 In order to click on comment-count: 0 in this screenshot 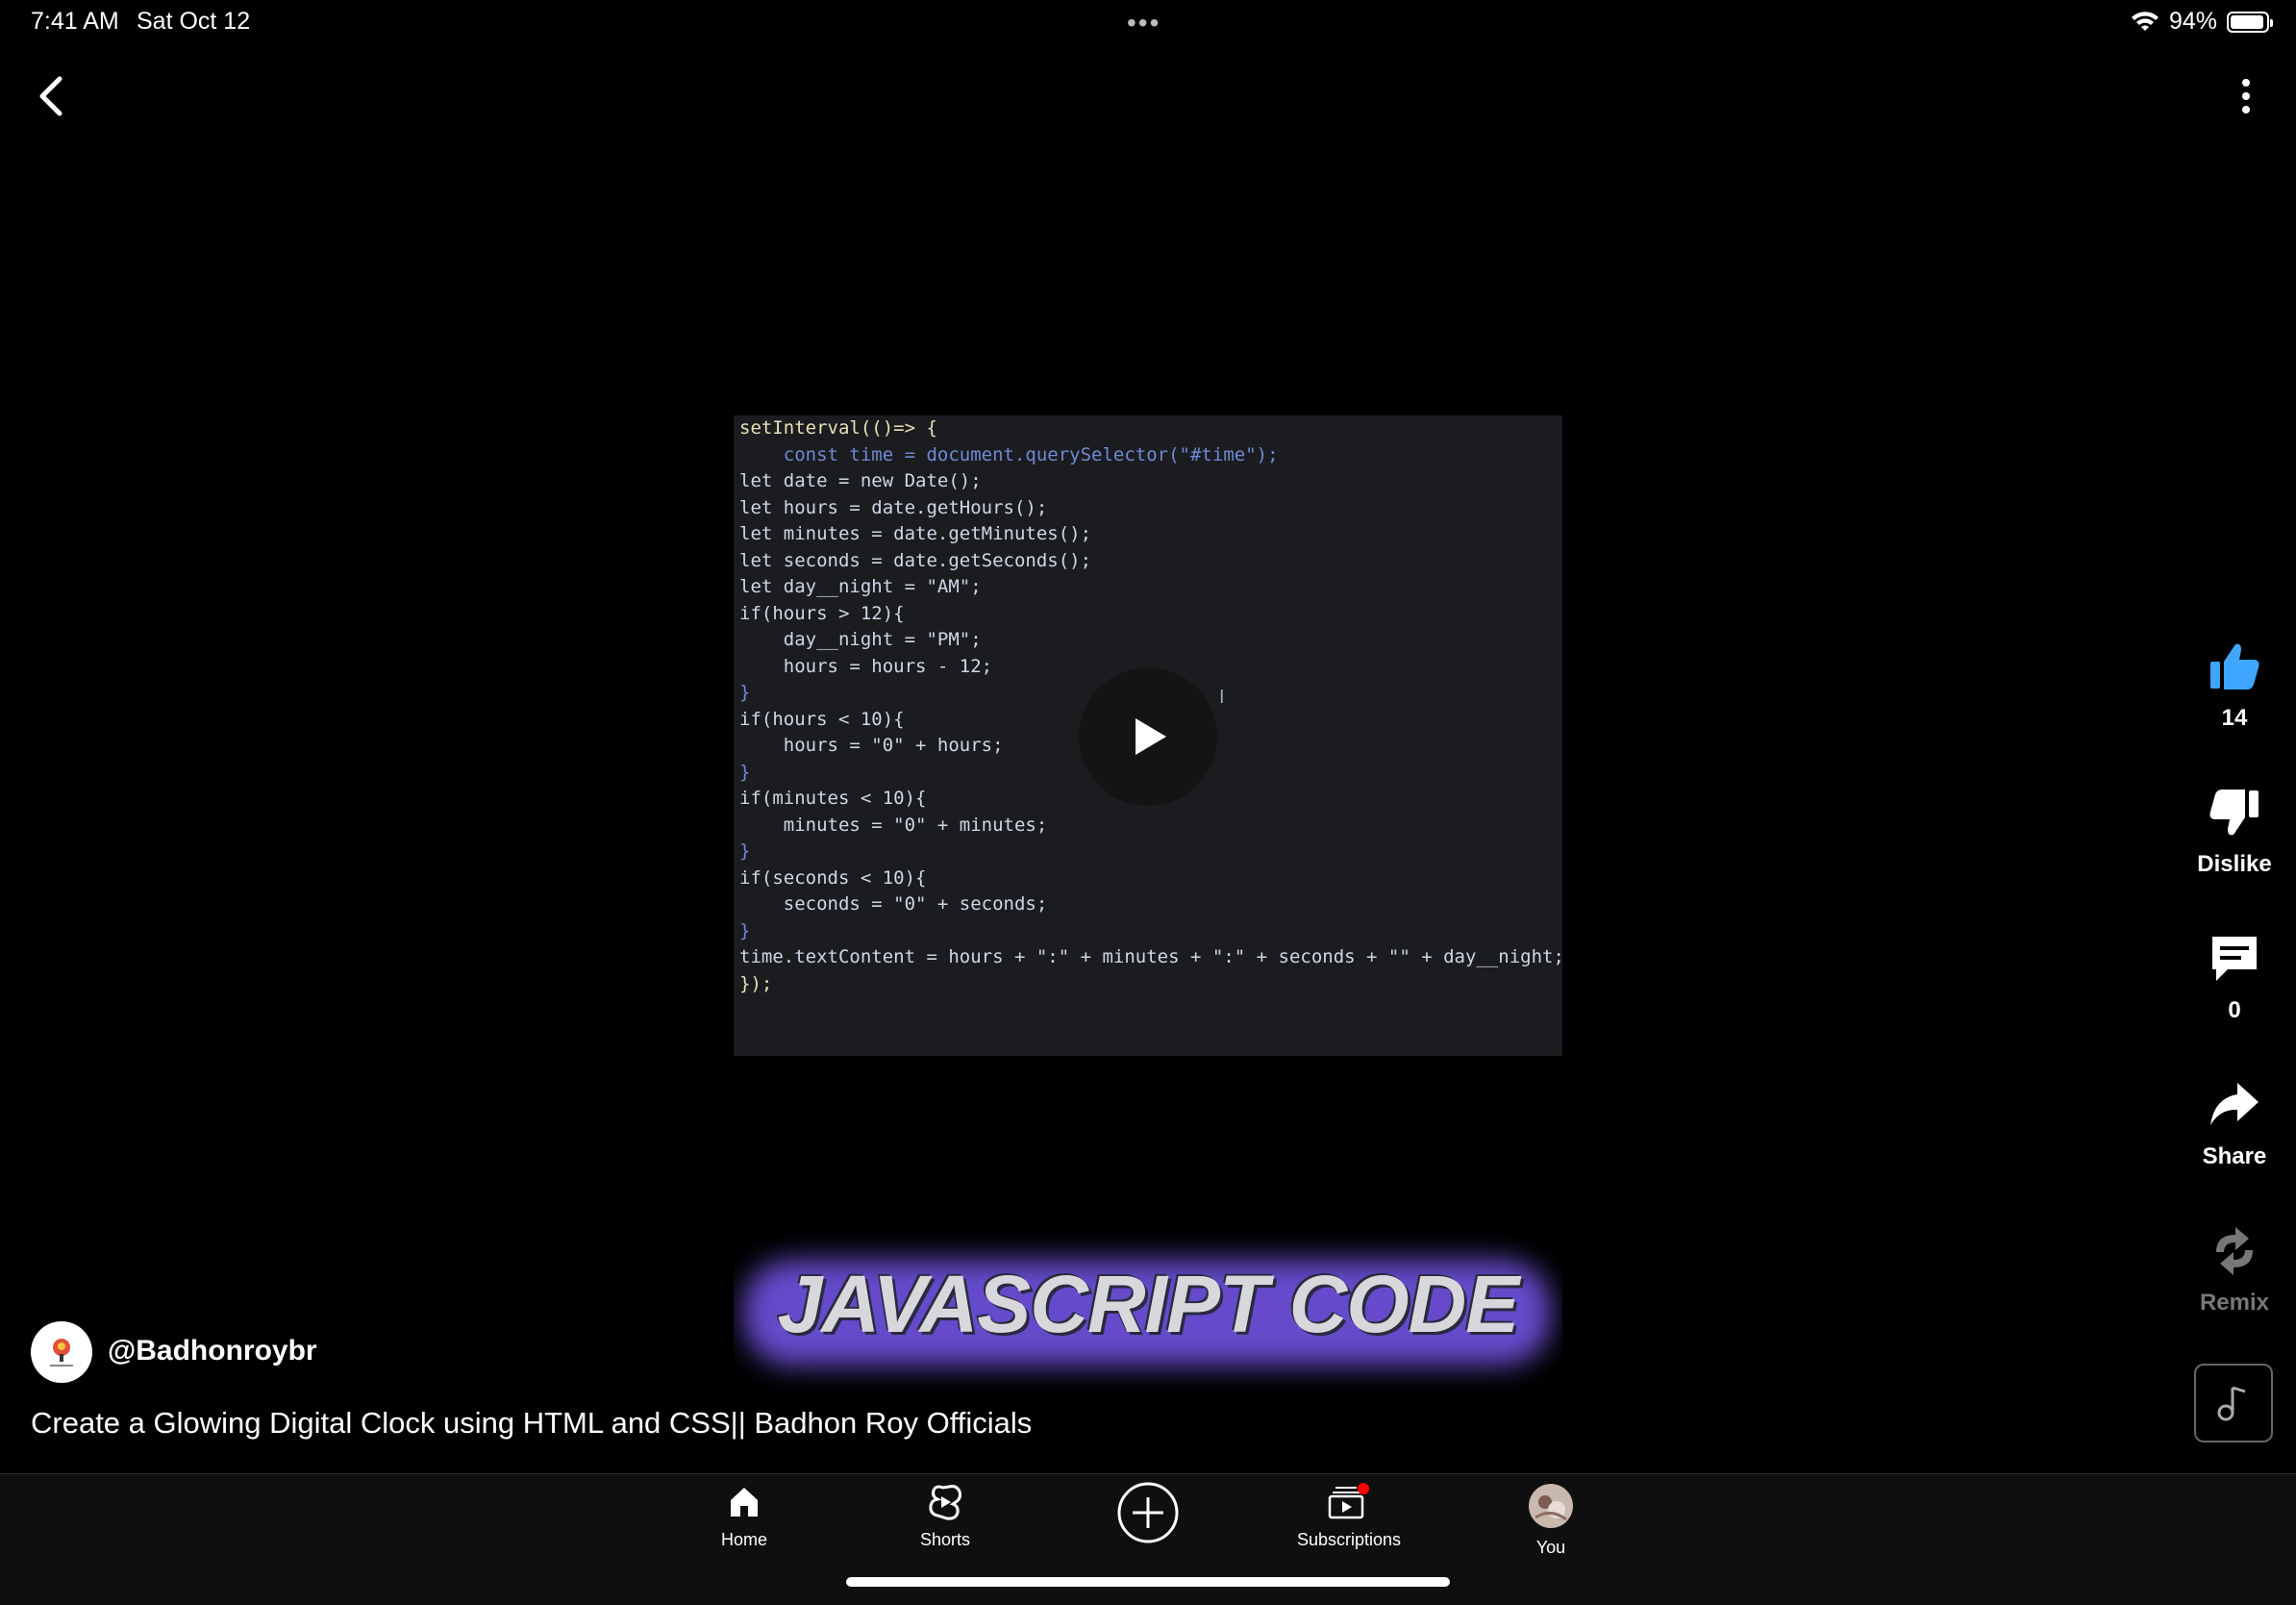, I will do `click(2234, 1010)`.